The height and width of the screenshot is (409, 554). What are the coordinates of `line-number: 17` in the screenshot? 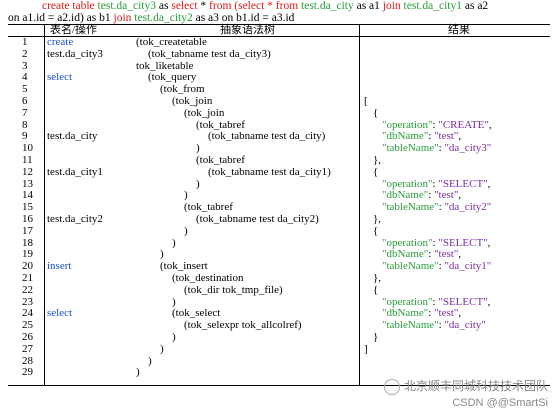 It's located at (27, 230).